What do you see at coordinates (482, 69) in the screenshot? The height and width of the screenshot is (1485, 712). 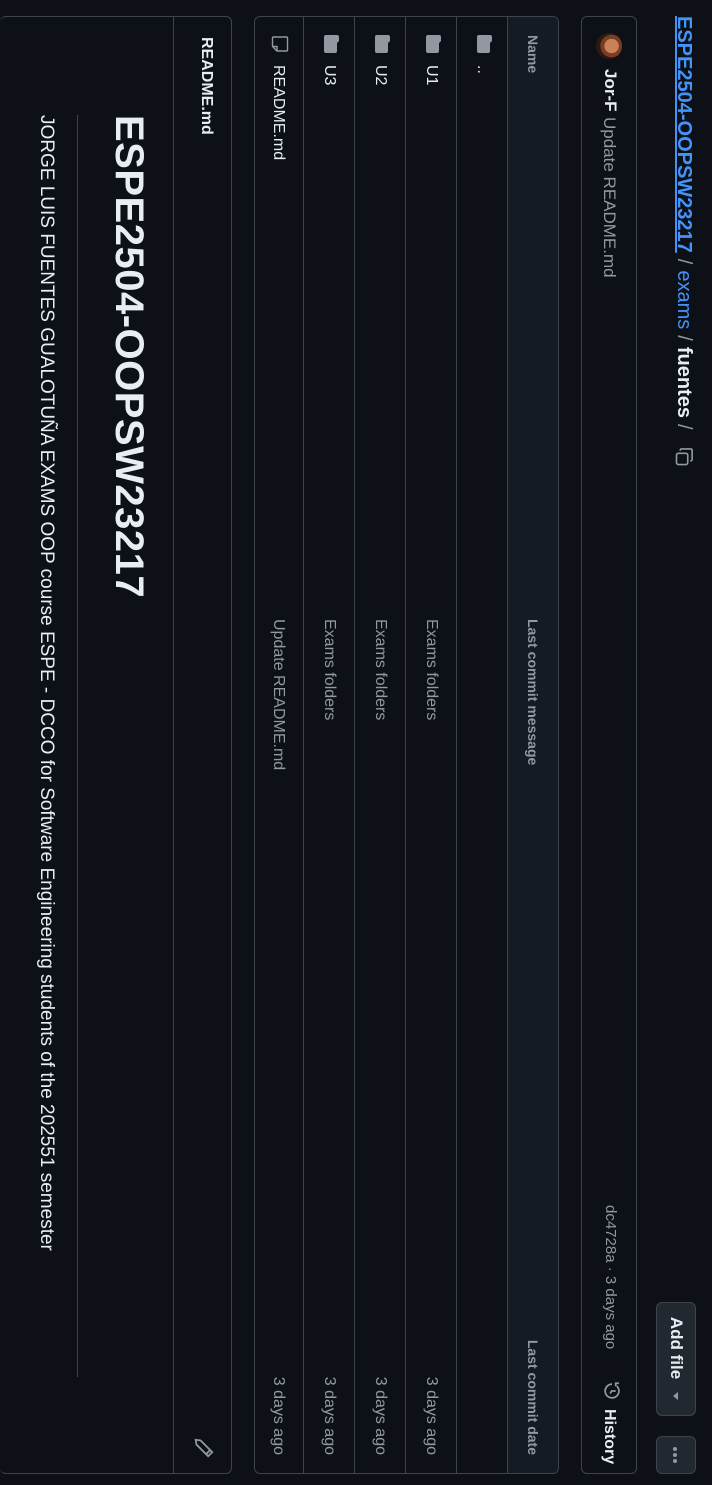 I see `parent-directory-link: ..` at bounding box center [482, 69].